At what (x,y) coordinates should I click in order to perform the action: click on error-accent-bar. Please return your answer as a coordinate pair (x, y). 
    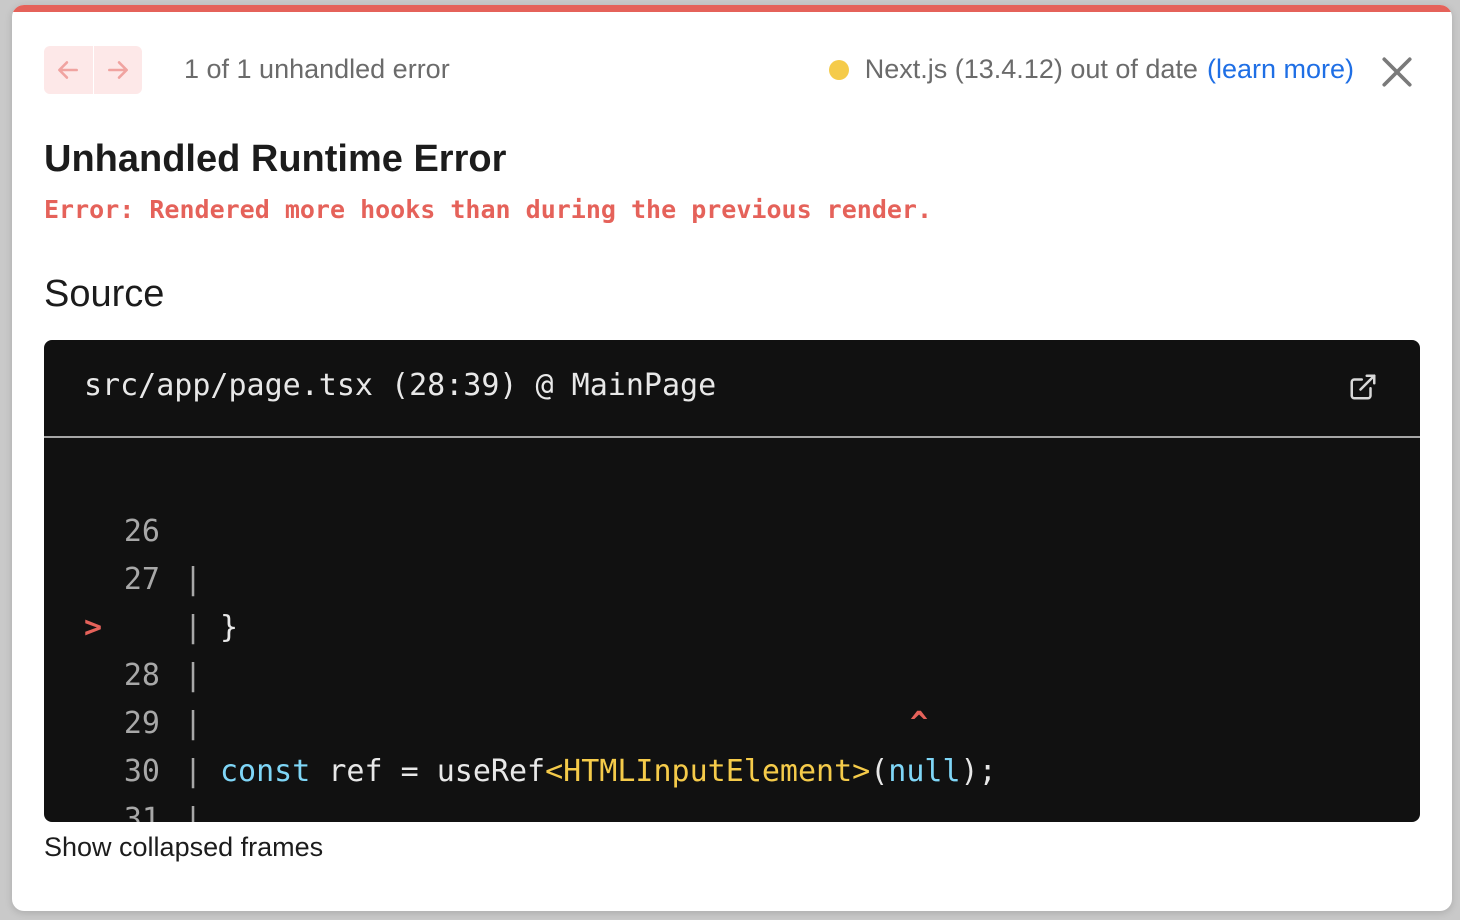
    Looking at the image, I should click on (732, 8).